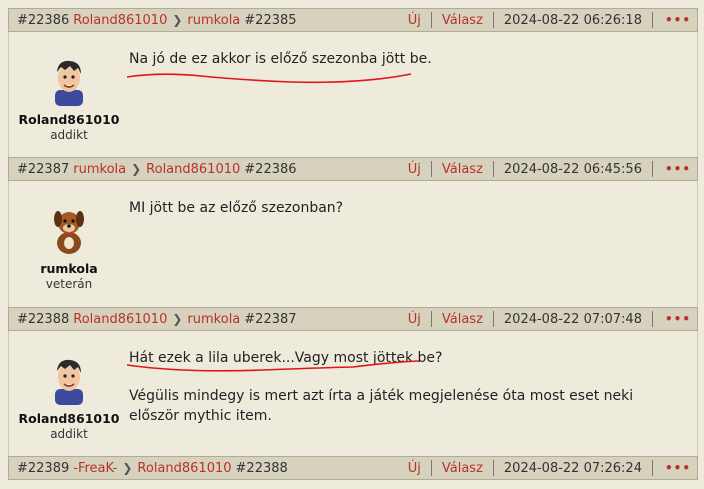 The height and width of the screenshot is (489, 704). I want to click on message-text: MI jött be az előző szezonban?, so click(401, 208).